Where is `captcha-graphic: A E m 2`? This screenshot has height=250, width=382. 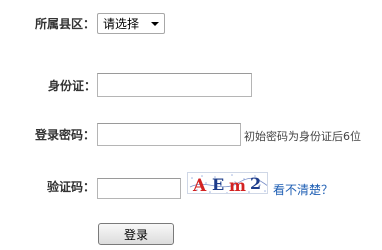
captcha-graphic: A E m 2 is located at coordinates (227, 183).